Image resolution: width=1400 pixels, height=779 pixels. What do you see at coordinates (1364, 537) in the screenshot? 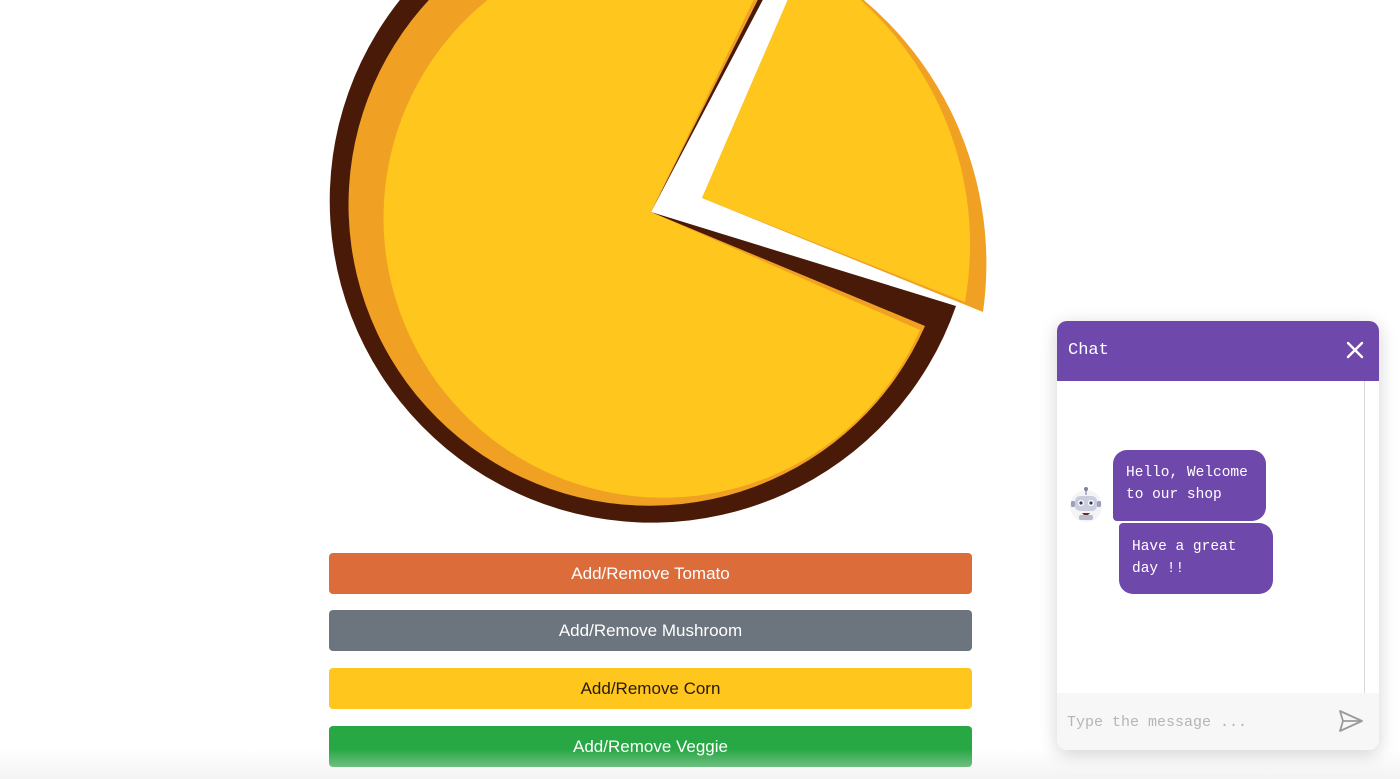
I see `chat-scrollbar` at bounding box center [1364, 537].